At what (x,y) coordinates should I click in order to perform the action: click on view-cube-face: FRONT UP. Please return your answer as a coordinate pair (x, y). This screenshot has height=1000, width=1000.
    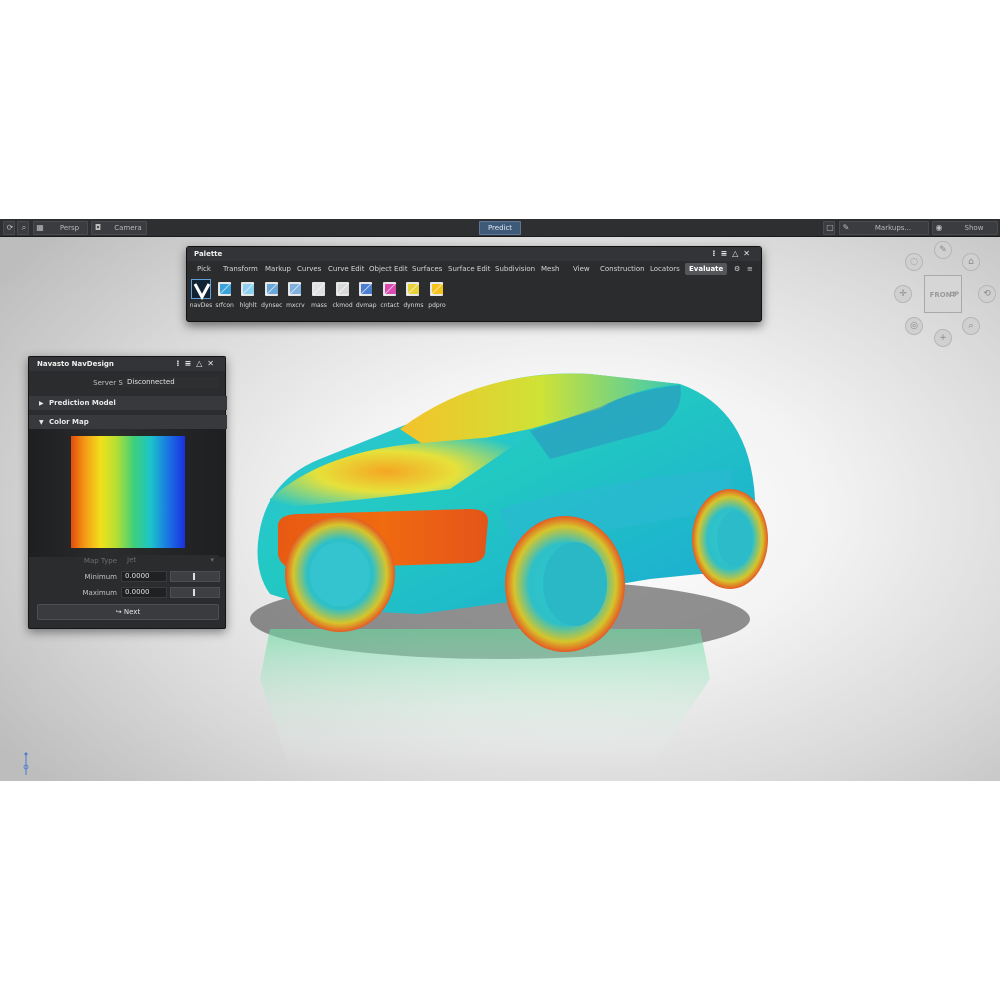
    Looking at the image, I should click on (943, 294).